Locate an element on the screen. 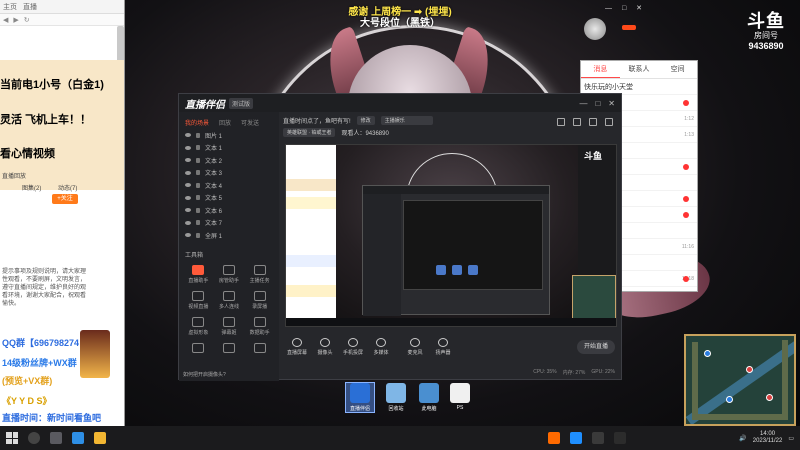 The width and height of the screenshot is (800, 450). tab-messages: 消息 is located at coordinates (600, 69).